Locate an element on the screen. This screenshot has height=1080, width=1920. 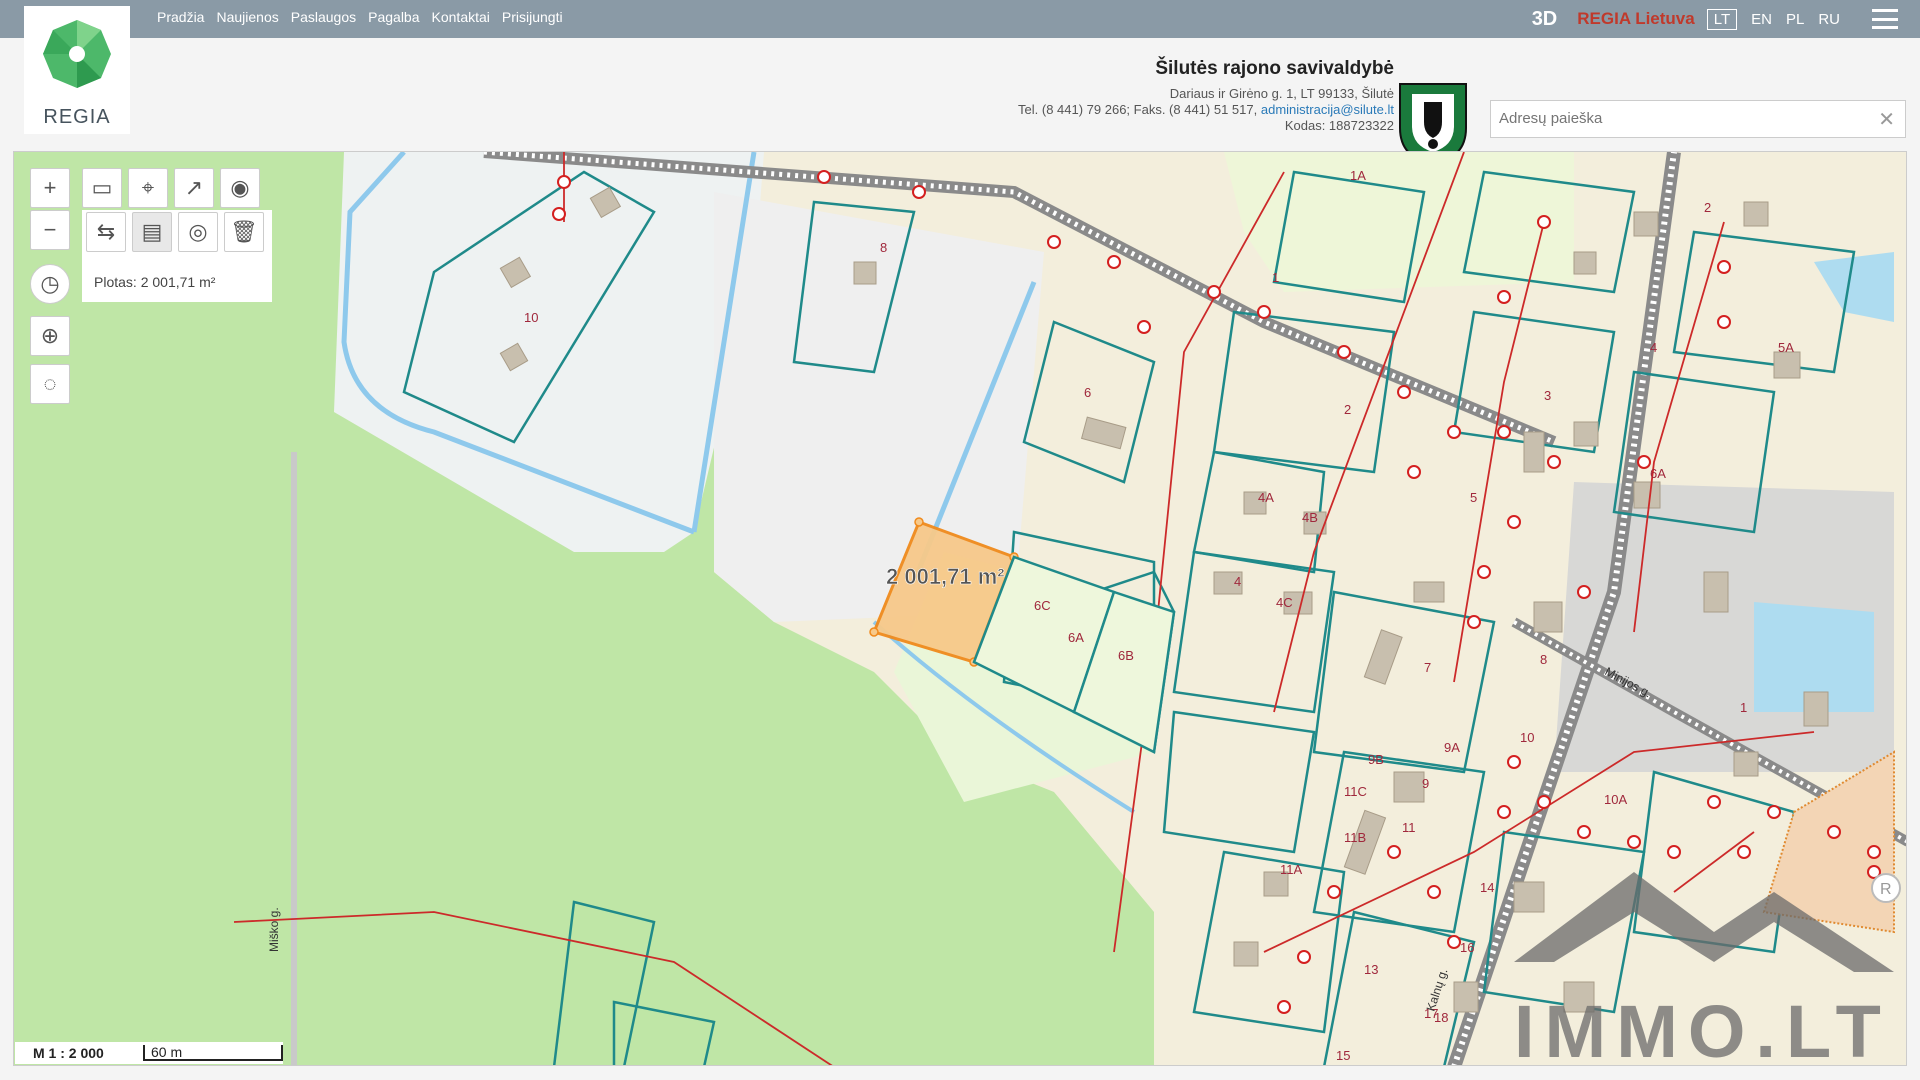
parcel-label-5: 5 is located at coordinates (1473, 497).